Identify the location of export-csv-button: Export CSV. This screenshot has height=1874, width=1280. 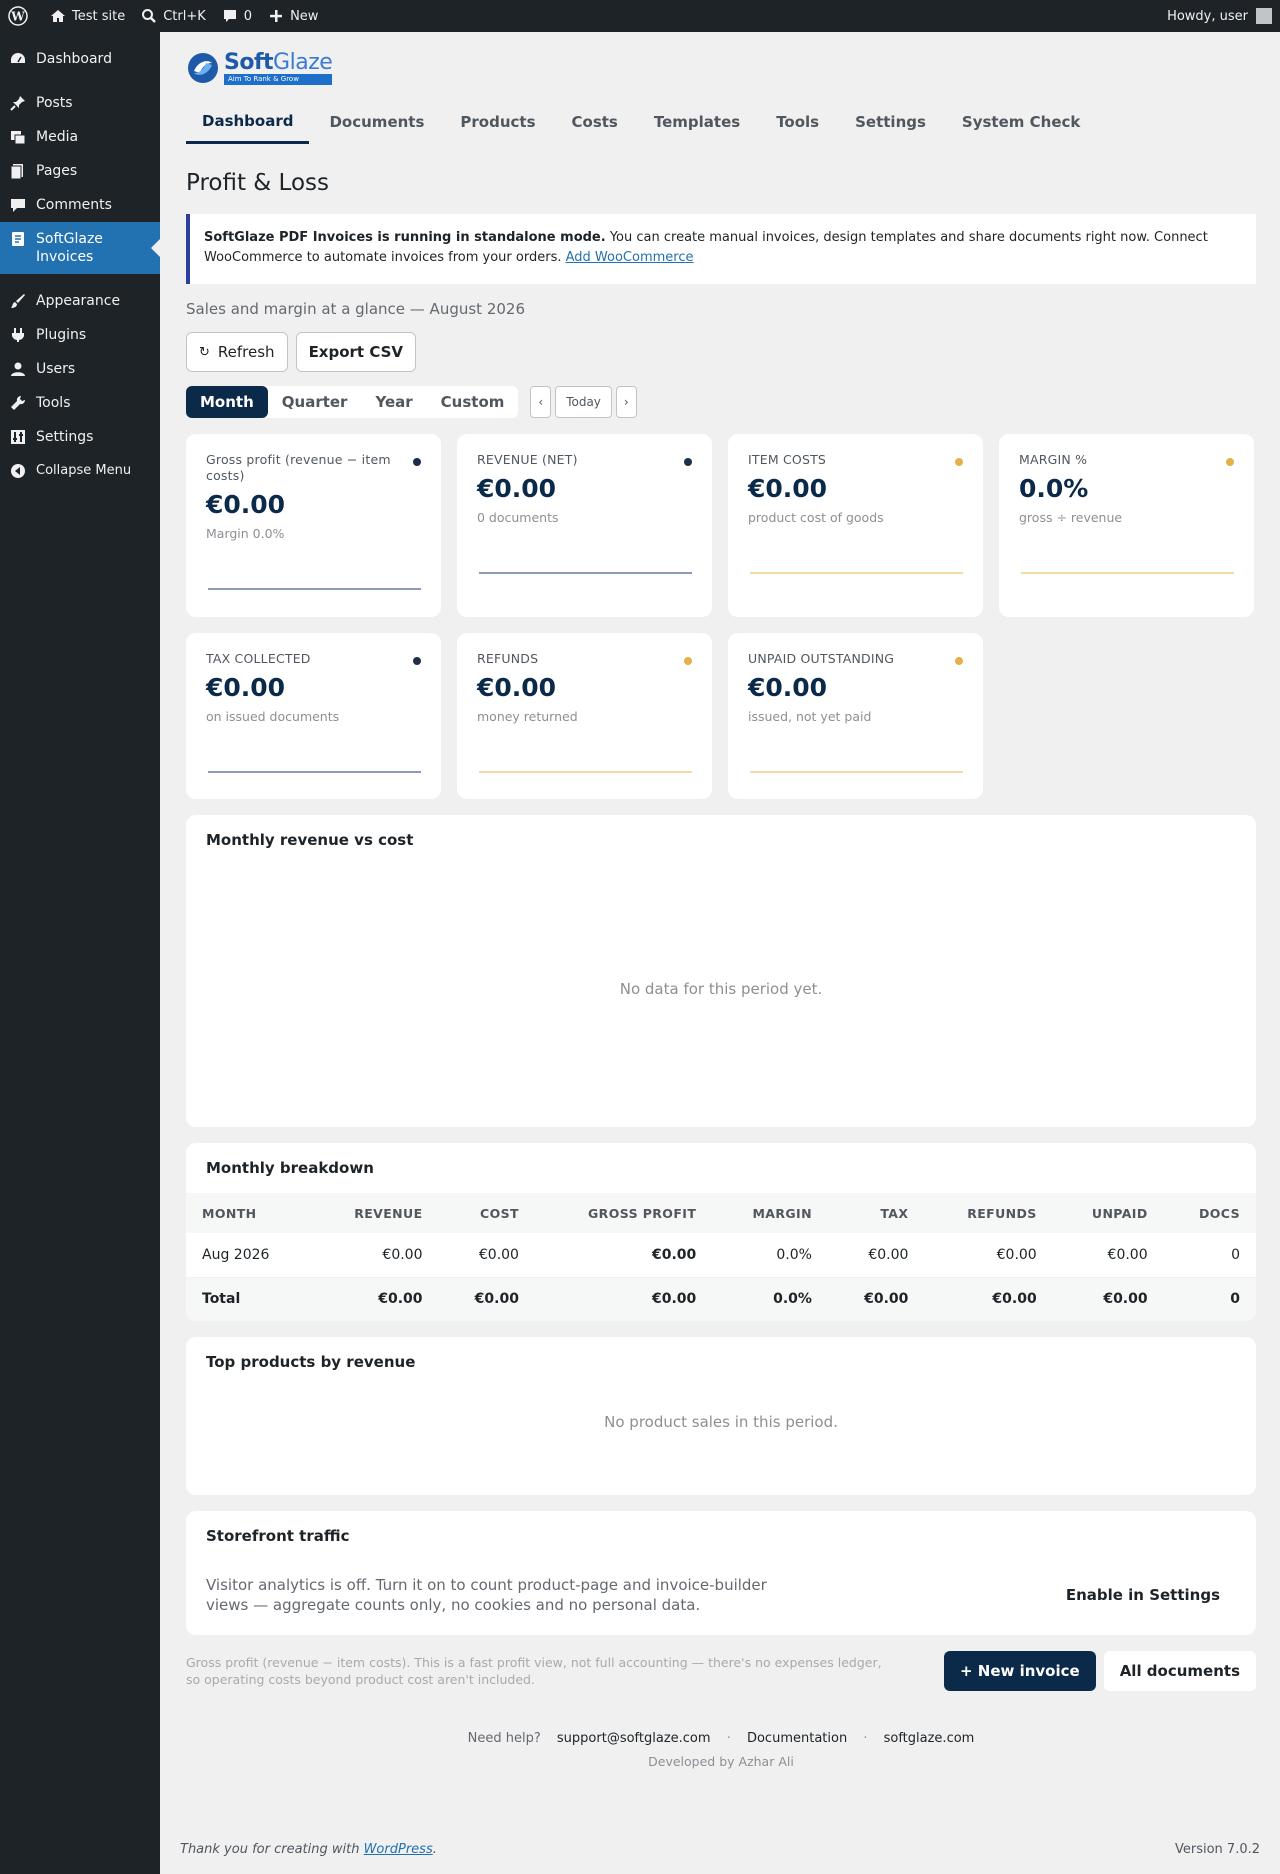
(356, 352).